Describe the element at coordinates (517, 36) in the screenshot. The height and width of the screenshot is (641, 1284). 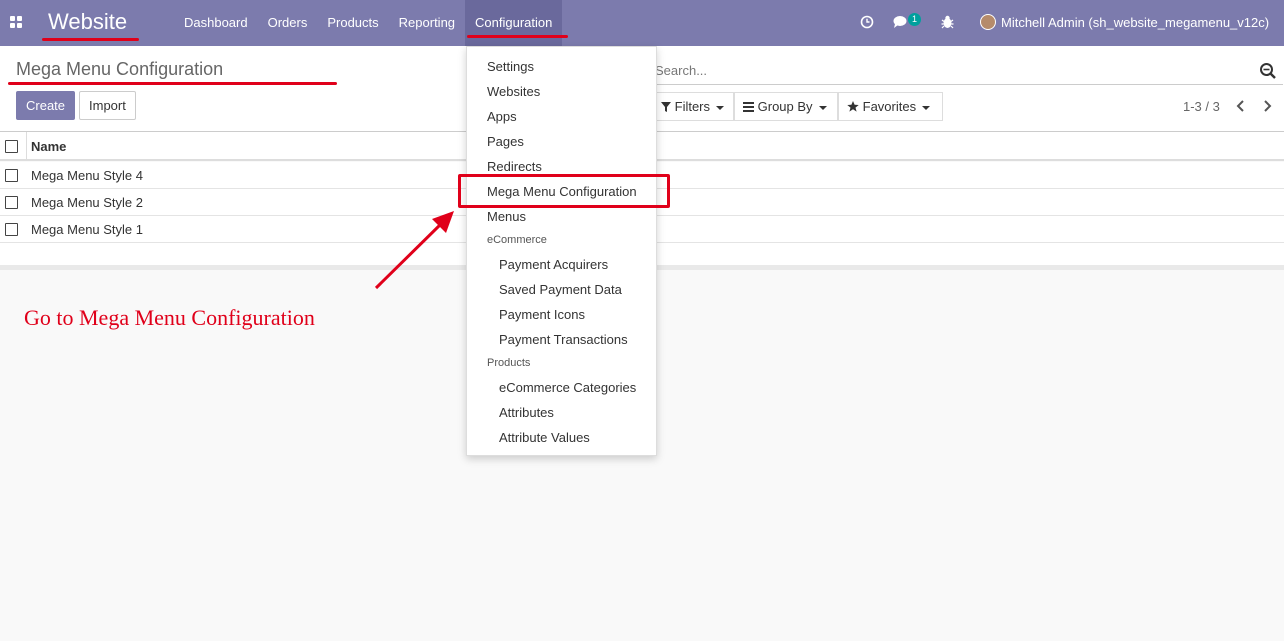
I see `annotation-underline-configuration` at that location.